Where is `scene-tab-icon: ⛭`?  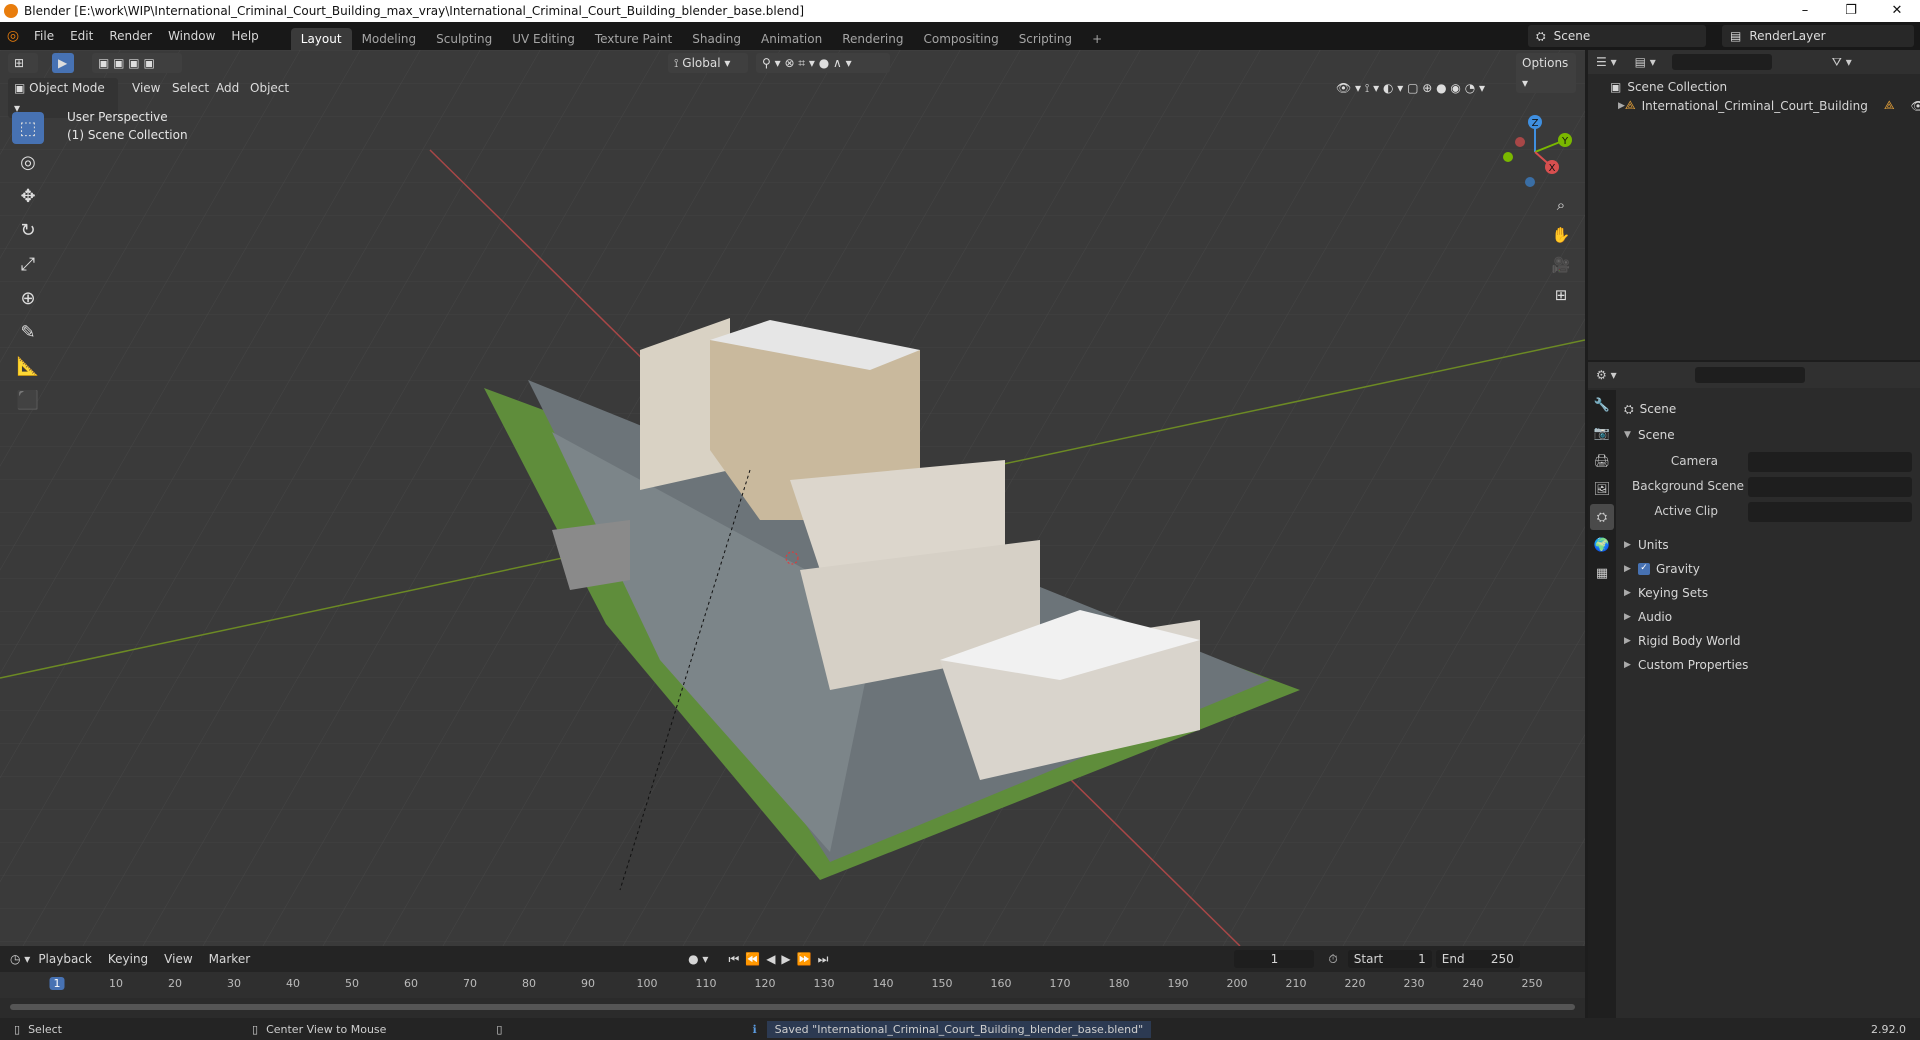 scene-tab-icon: ⛭ is located at coordinates (1602, 517).